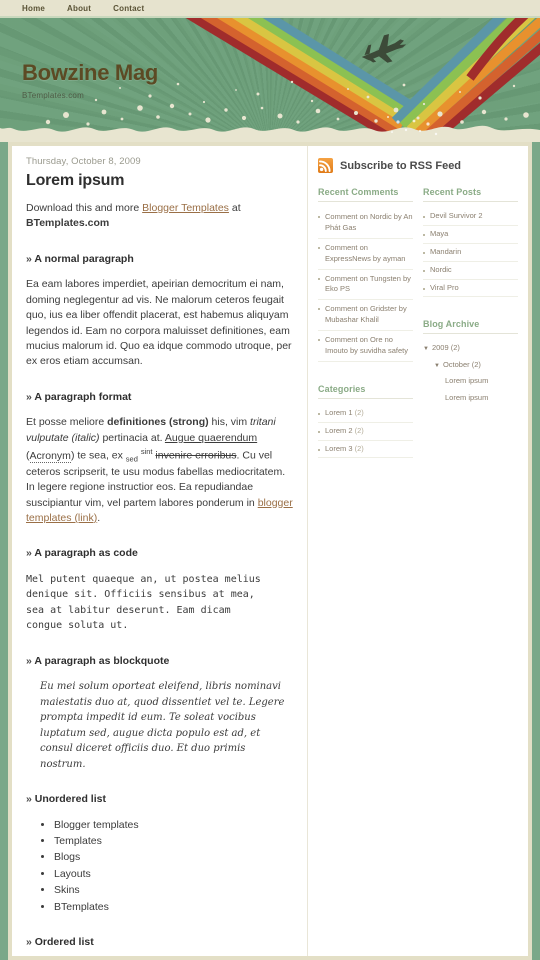 This screenshot has width=540, height=960. I want to click on list-item: Comment on Nordic by An Phát Gas, so click(365, 223).